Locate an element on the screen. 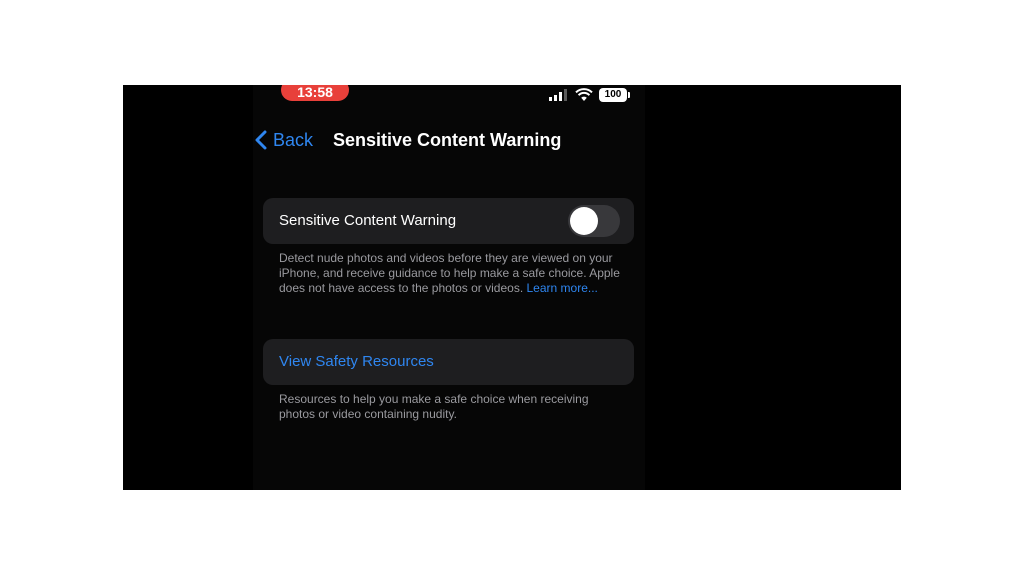 This screenshot has height=576, width=1024. cellular-signal-icon is located at coordinates (558, 95).